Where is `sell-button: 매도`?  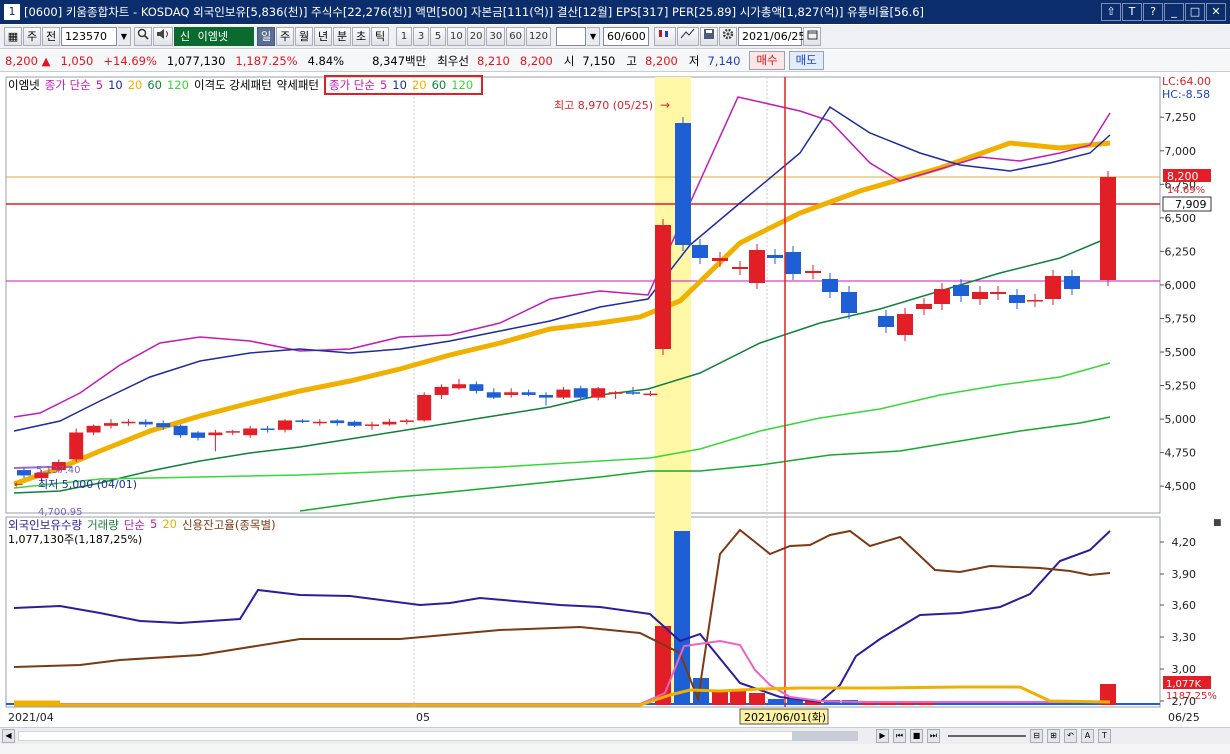
sell-button: 매도 is located at coordinates (806, 60).